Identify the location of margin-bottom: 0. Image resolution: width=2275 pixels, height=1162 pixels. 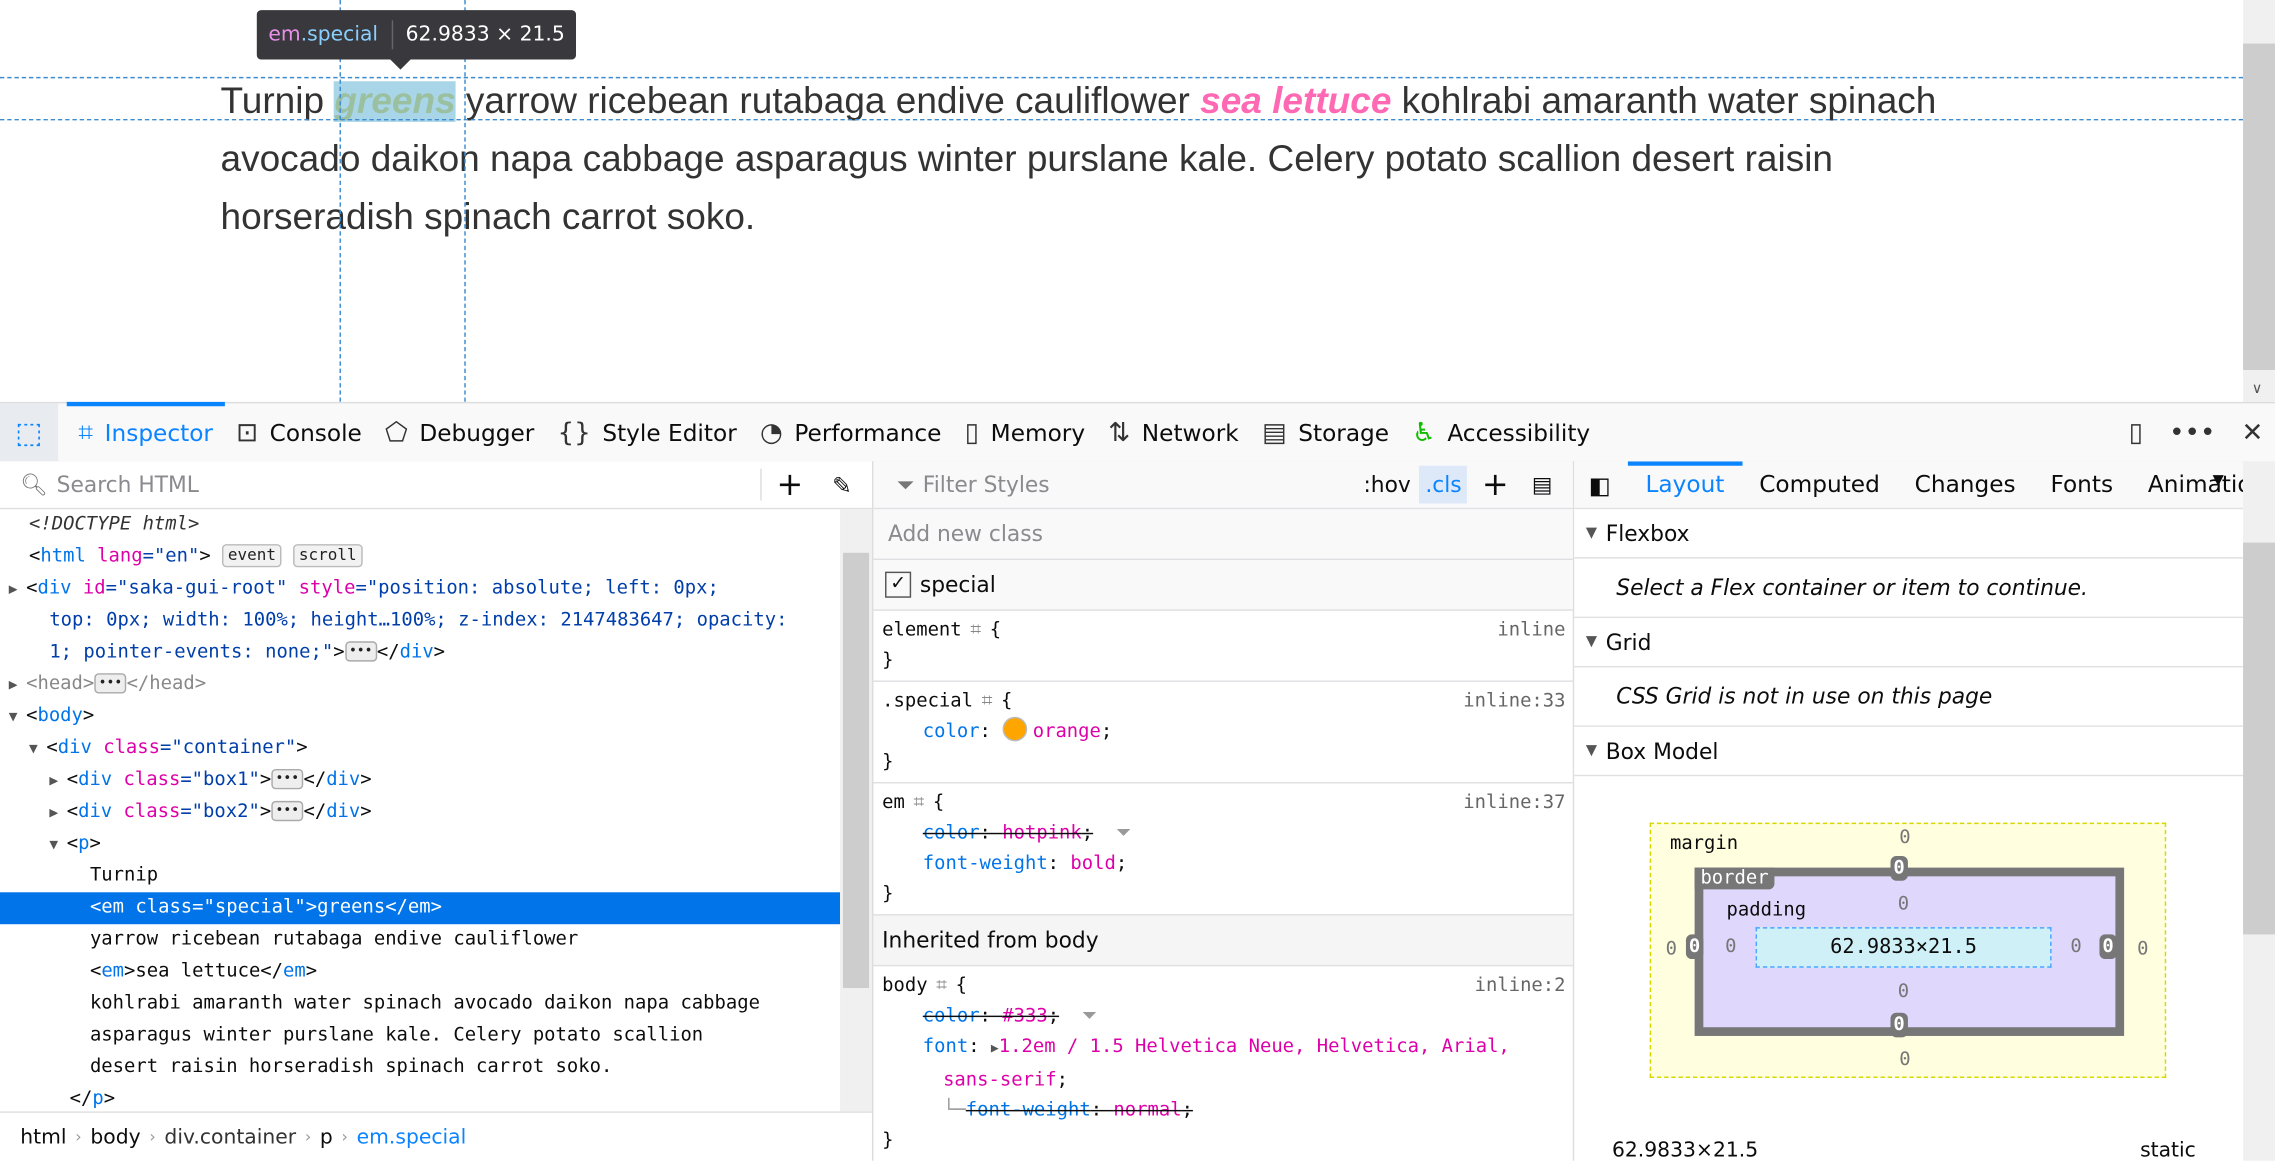
(1904, 1060).